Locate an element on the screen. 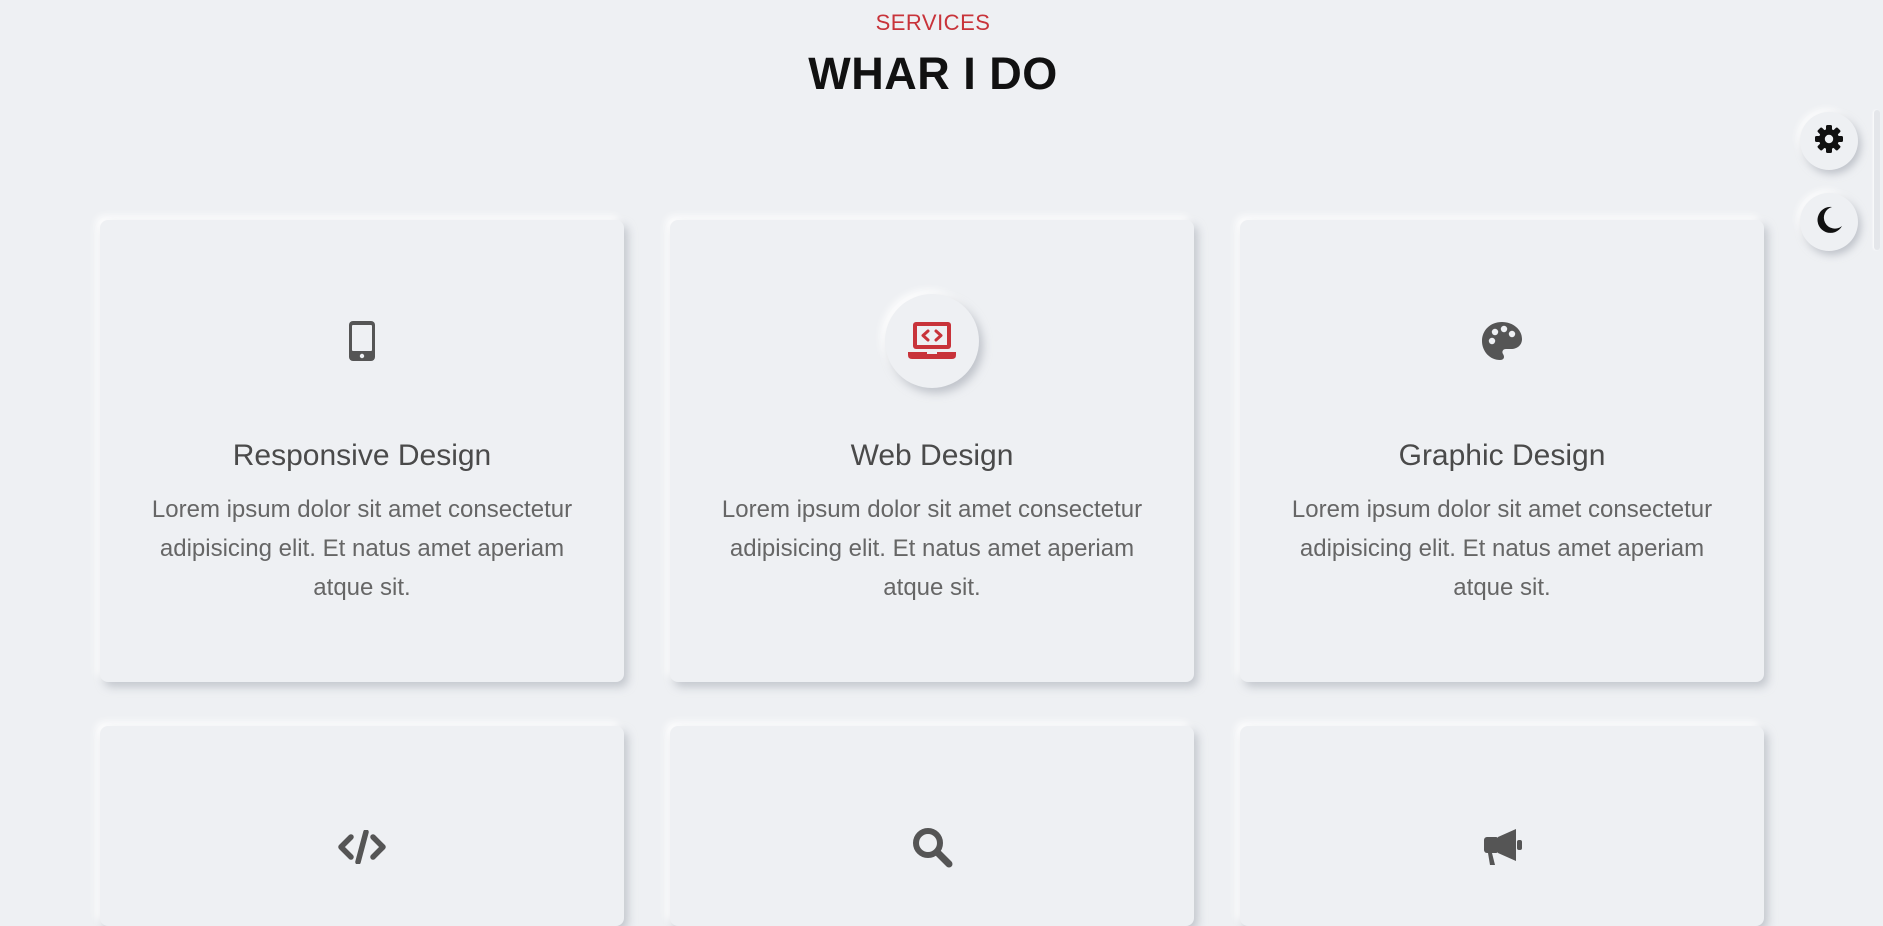 This screenshot has width=1883, height=926. service-card-seo is located at coordinates (932, 826).